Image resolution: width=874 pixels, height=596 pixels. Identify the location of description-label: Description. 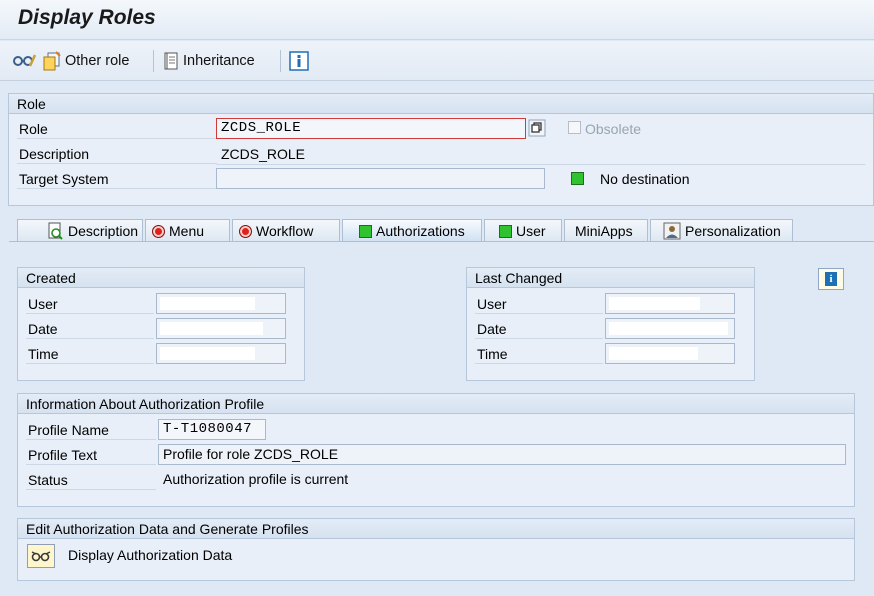
(117, 154).